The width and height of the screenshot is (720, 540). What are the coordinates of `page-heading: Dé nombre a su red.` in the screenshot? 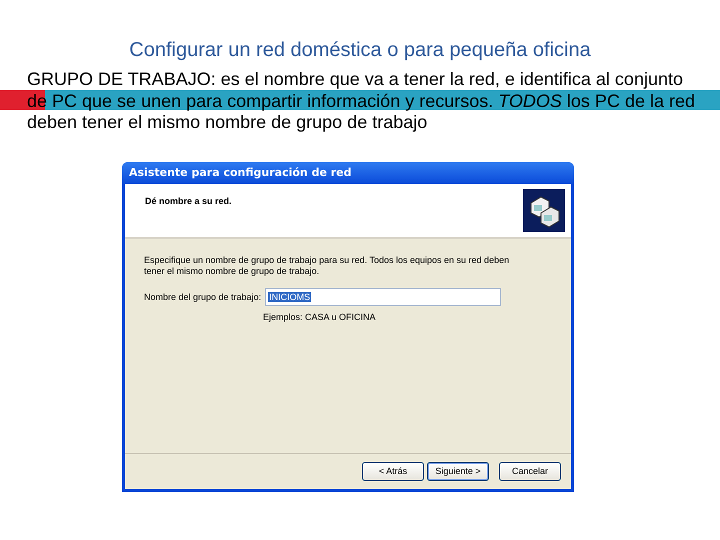 It's located at (188, 201).